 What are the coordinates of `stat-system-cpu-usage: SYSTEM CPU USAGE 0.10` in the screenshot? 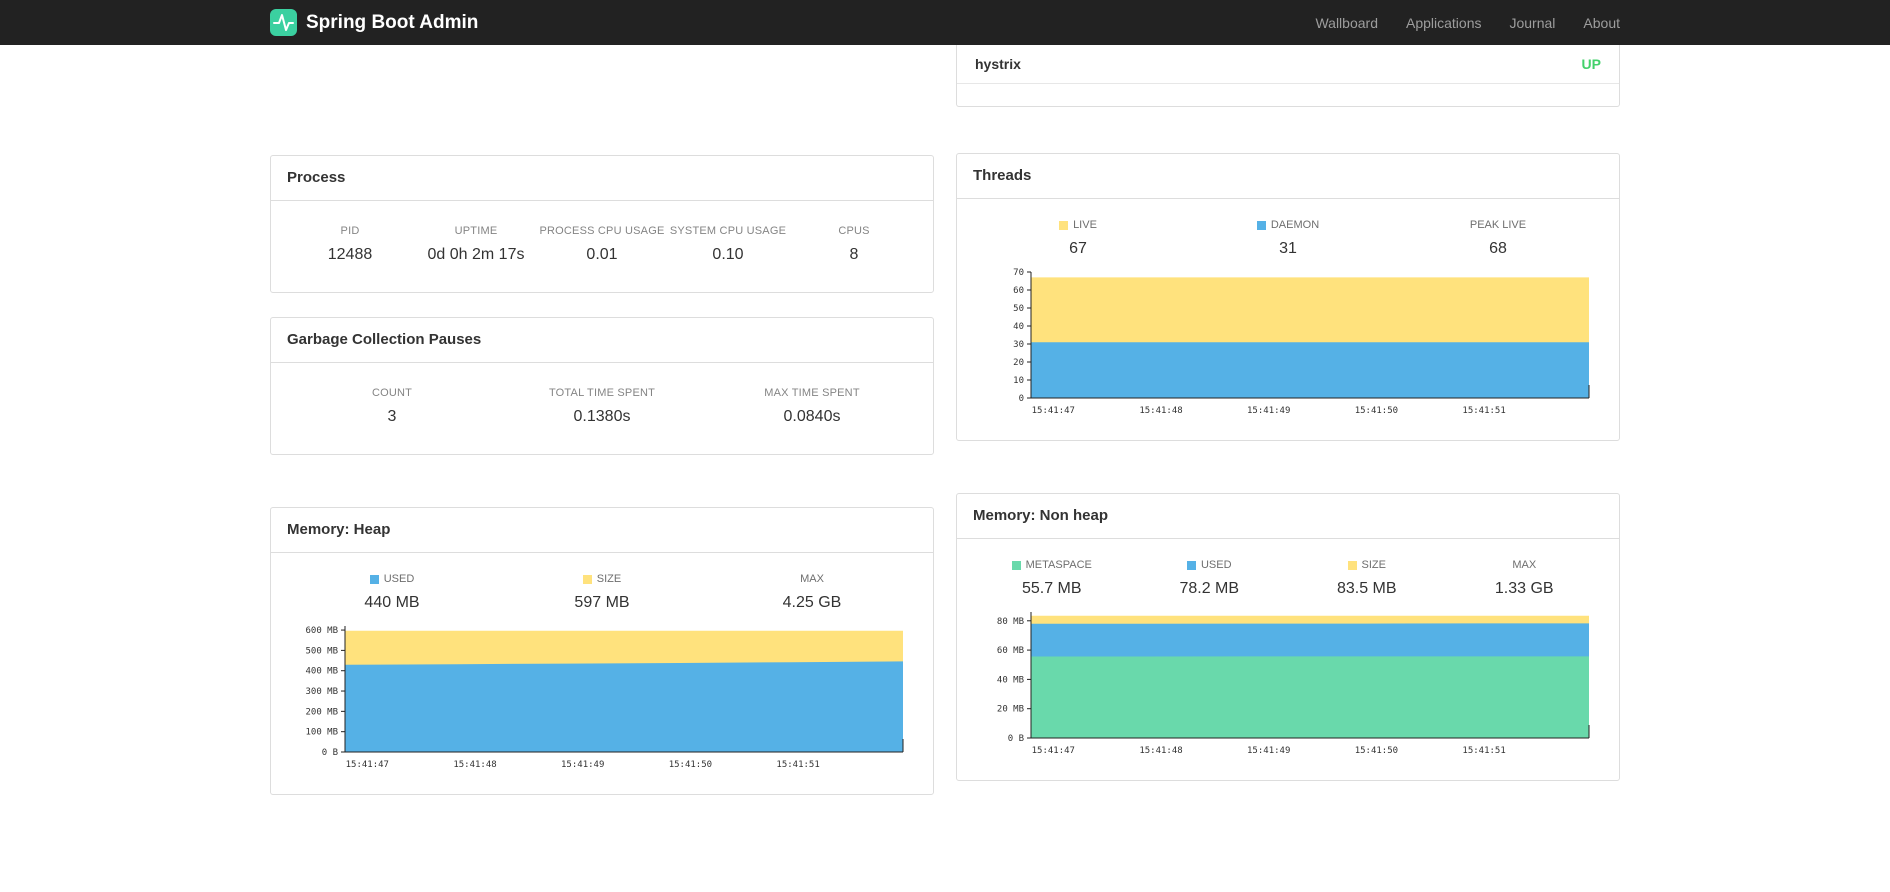 It's located at (728, 244).